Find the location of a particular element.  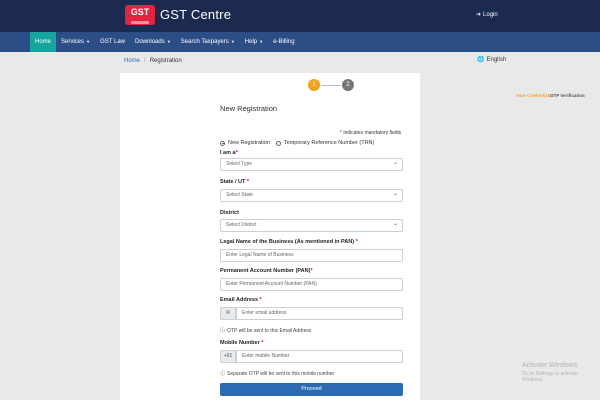

mobile-input: Enter mobile Number is located at coordinates (319, 356).